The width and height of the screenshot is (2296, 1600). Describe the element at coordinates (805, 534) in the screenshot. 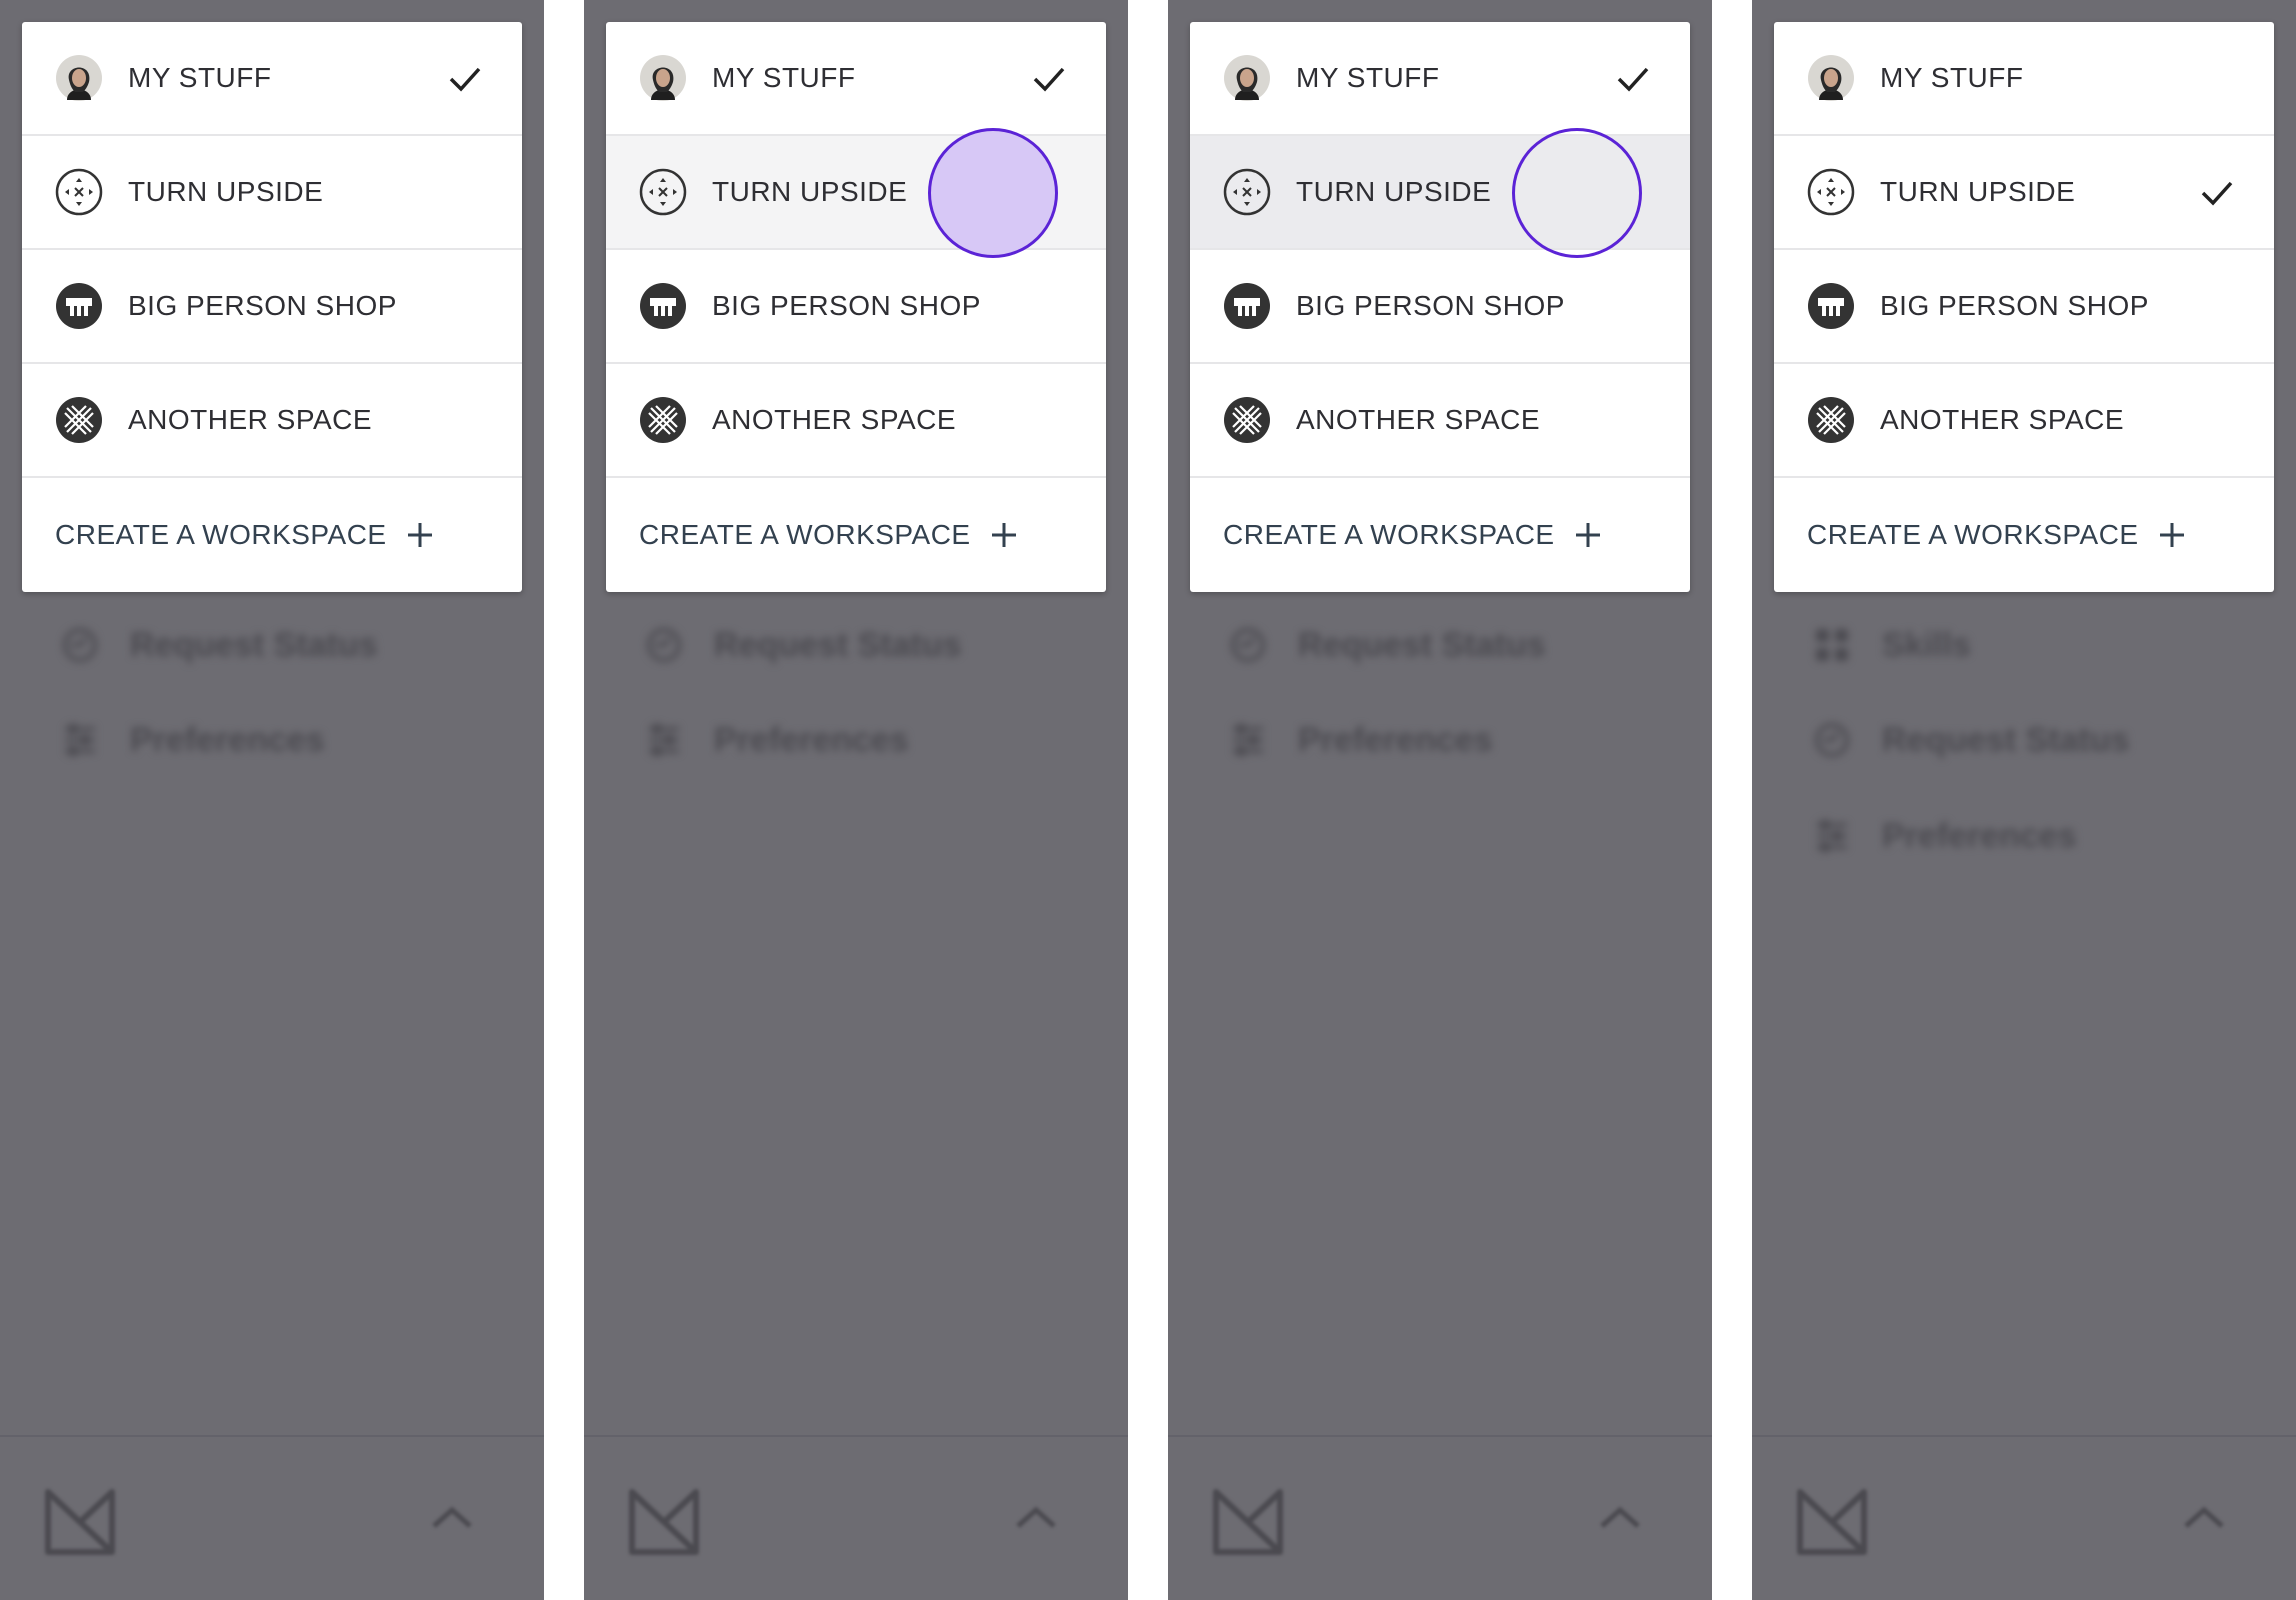

I see `create-workspace-label: CREATE A WORKSPACE` at that location.